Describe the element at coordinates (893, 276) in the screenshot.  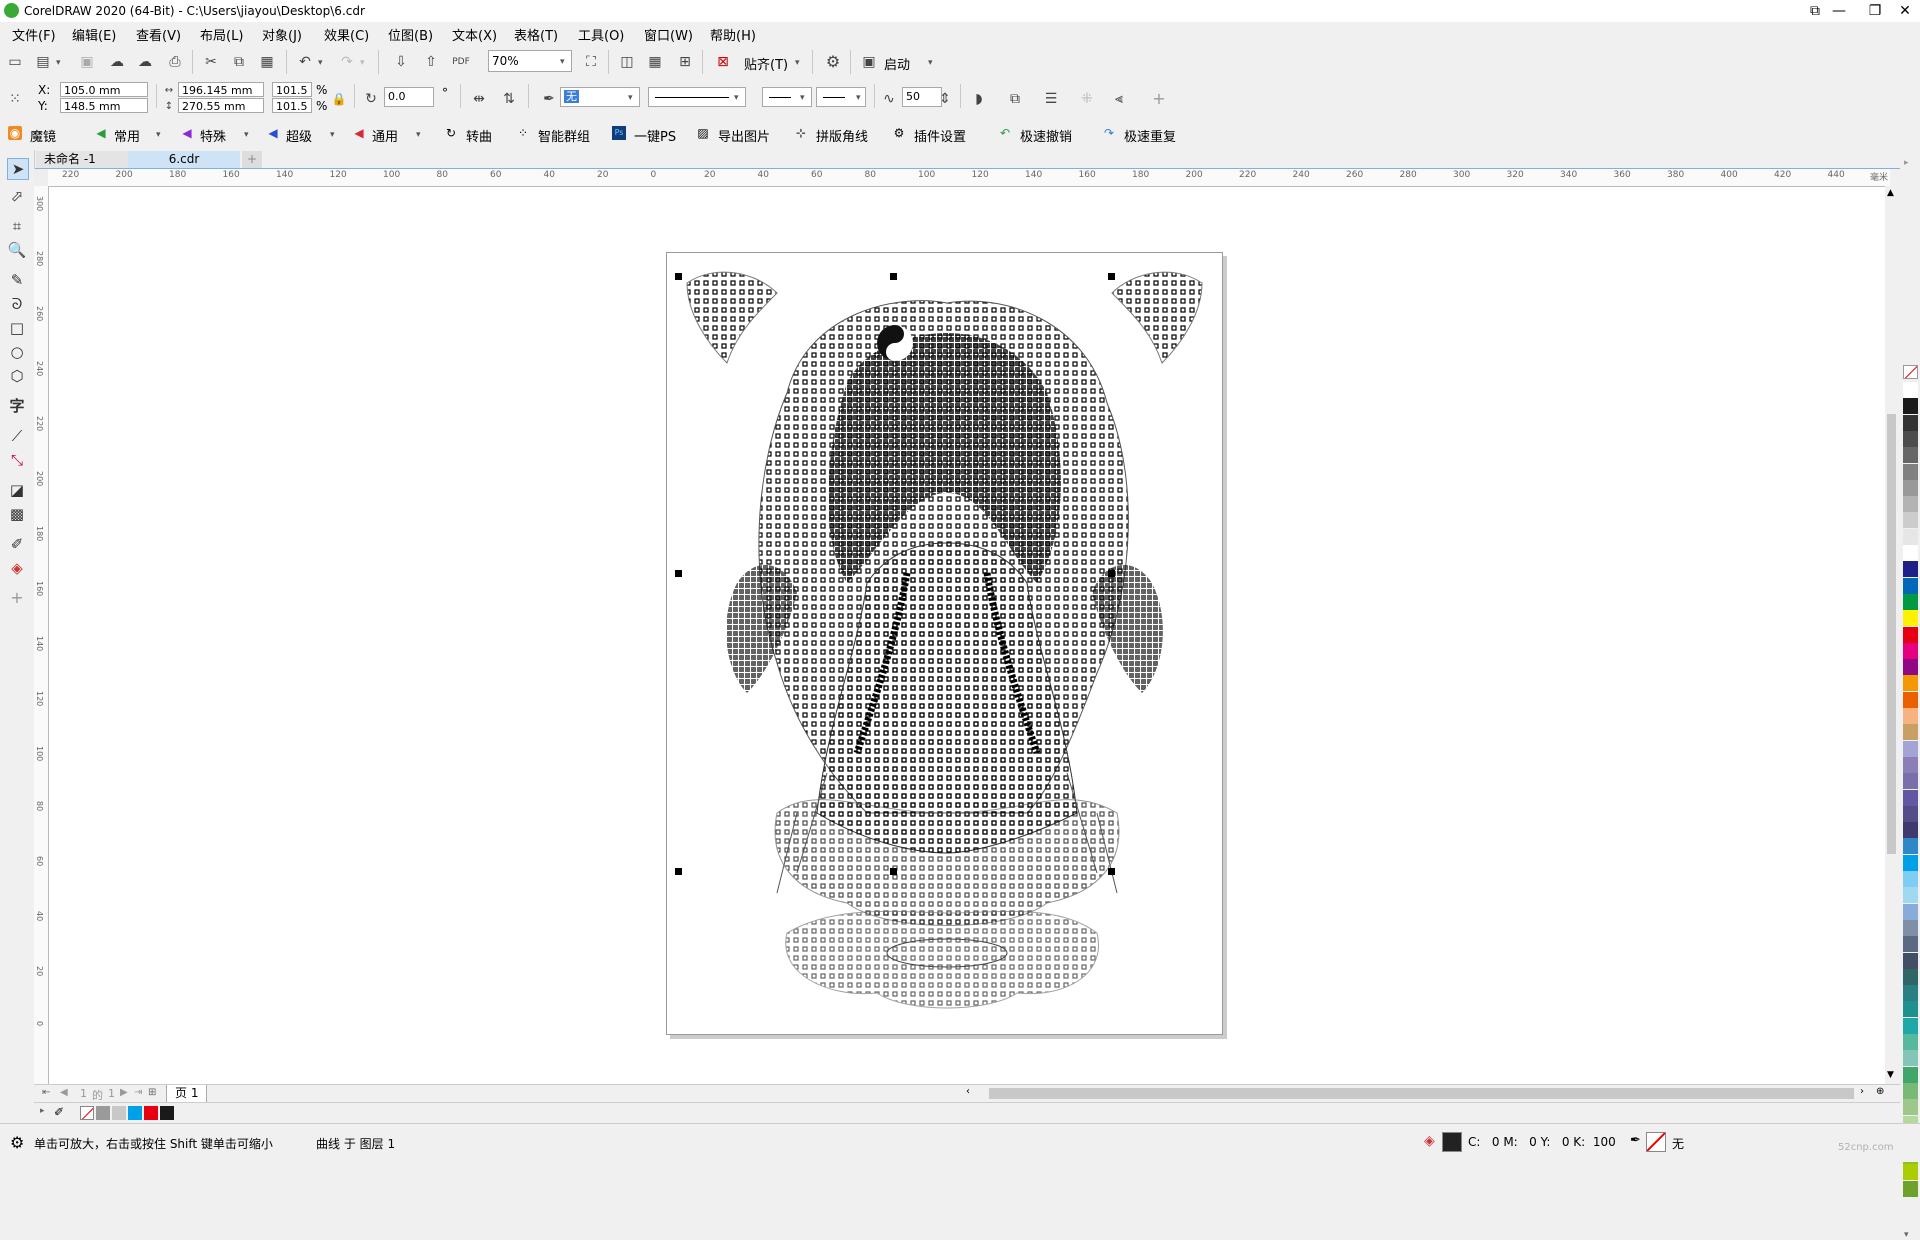
I see `selection-handle-top` at that location.